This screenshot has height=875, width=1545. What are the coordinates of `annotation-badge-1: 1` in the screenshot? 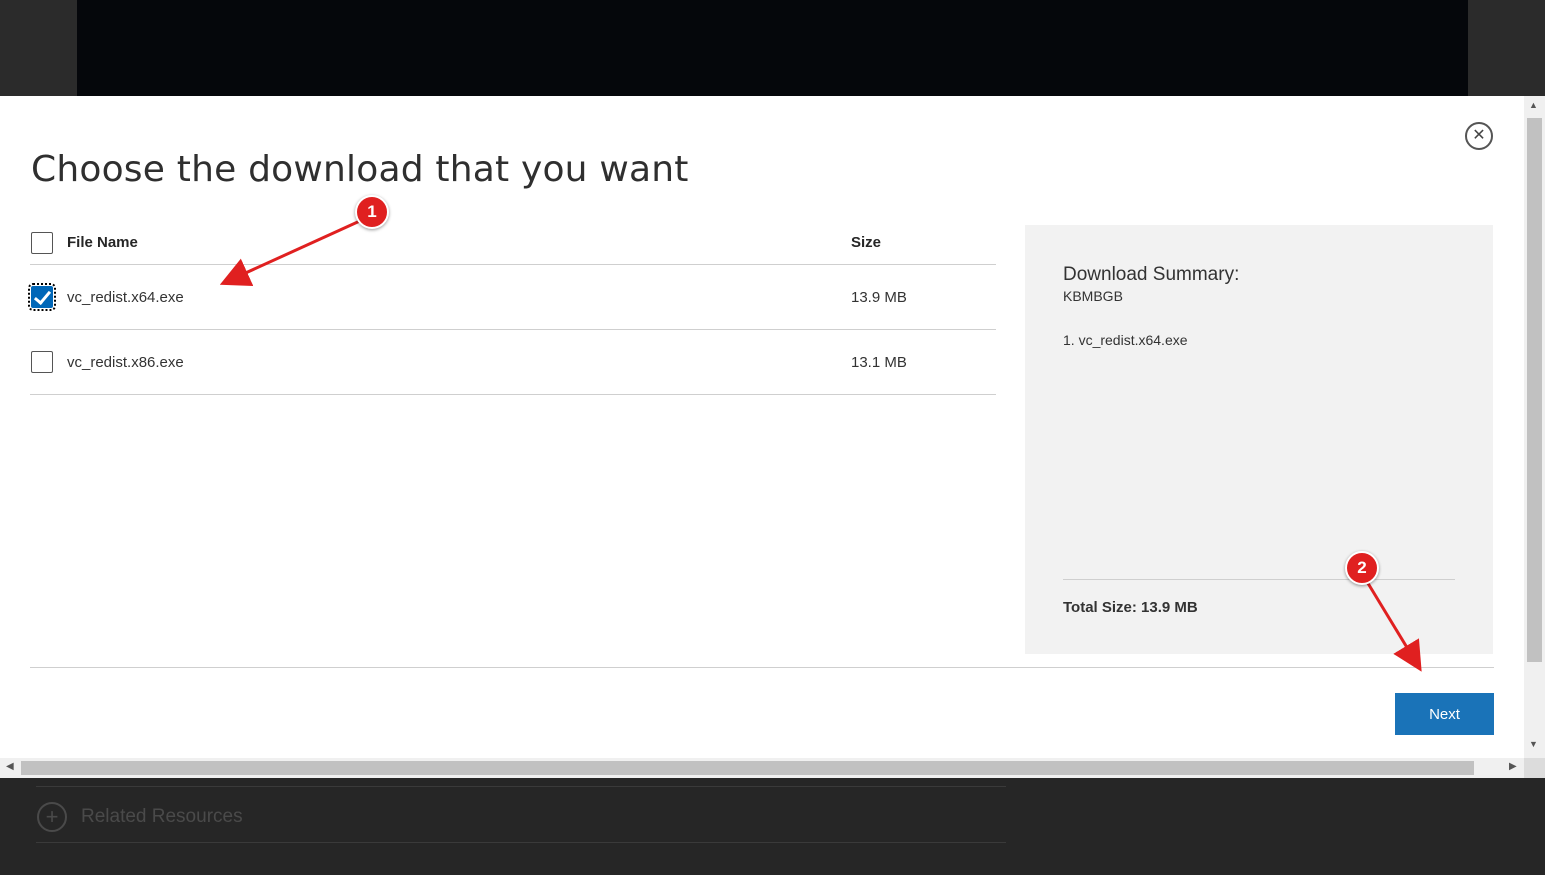 It's located at (372, 212).